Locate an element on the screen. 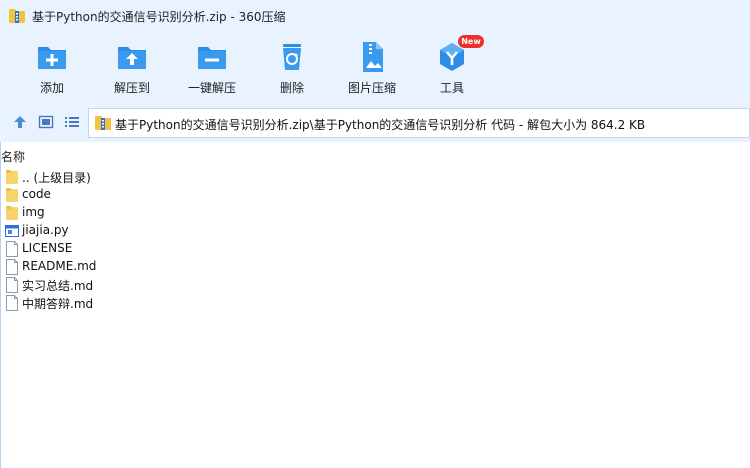 The height and width of the screenshot is (468, 750). image-compress-button: 图片压缩 is located at coordinates (372, 69).